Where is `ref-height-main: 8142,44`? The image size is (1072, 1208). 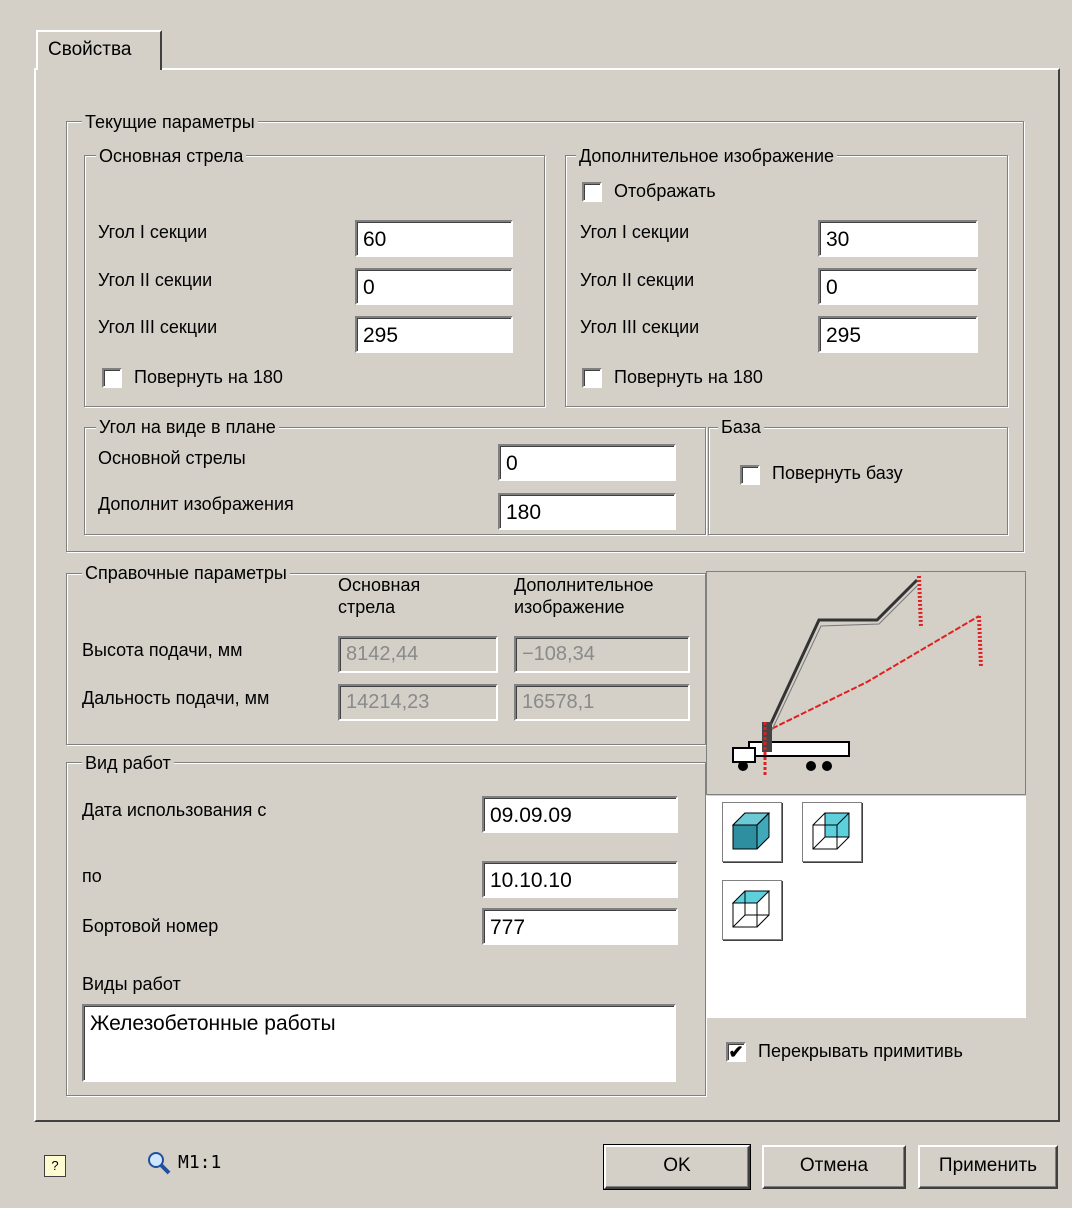 ref-height-main: 8142,44 is located at coordinates (418, 654).